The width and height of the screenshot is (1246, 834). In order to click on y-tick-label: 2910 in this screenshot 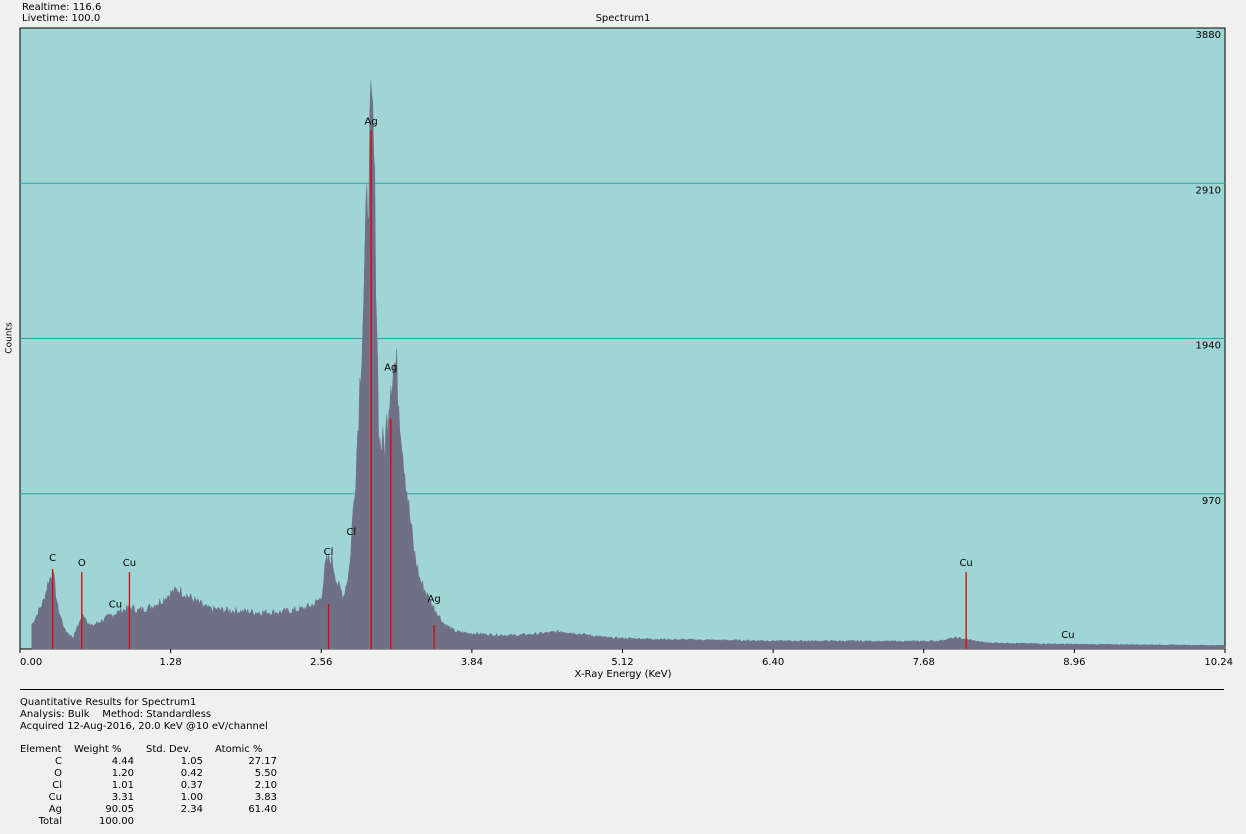, I will do `click(1208, 190)`.